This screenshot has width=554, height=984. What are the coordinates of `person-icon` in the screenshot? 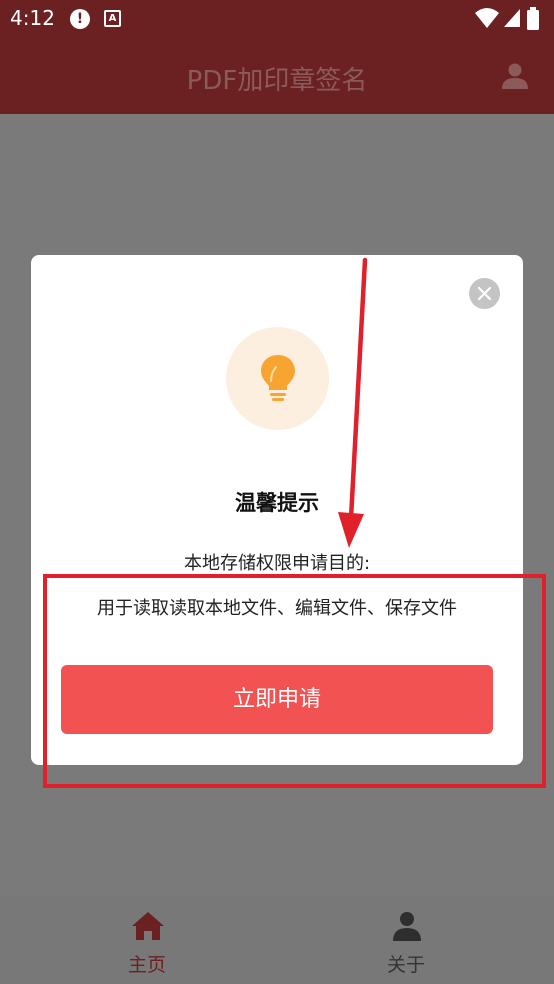 It's located at (407, 926).